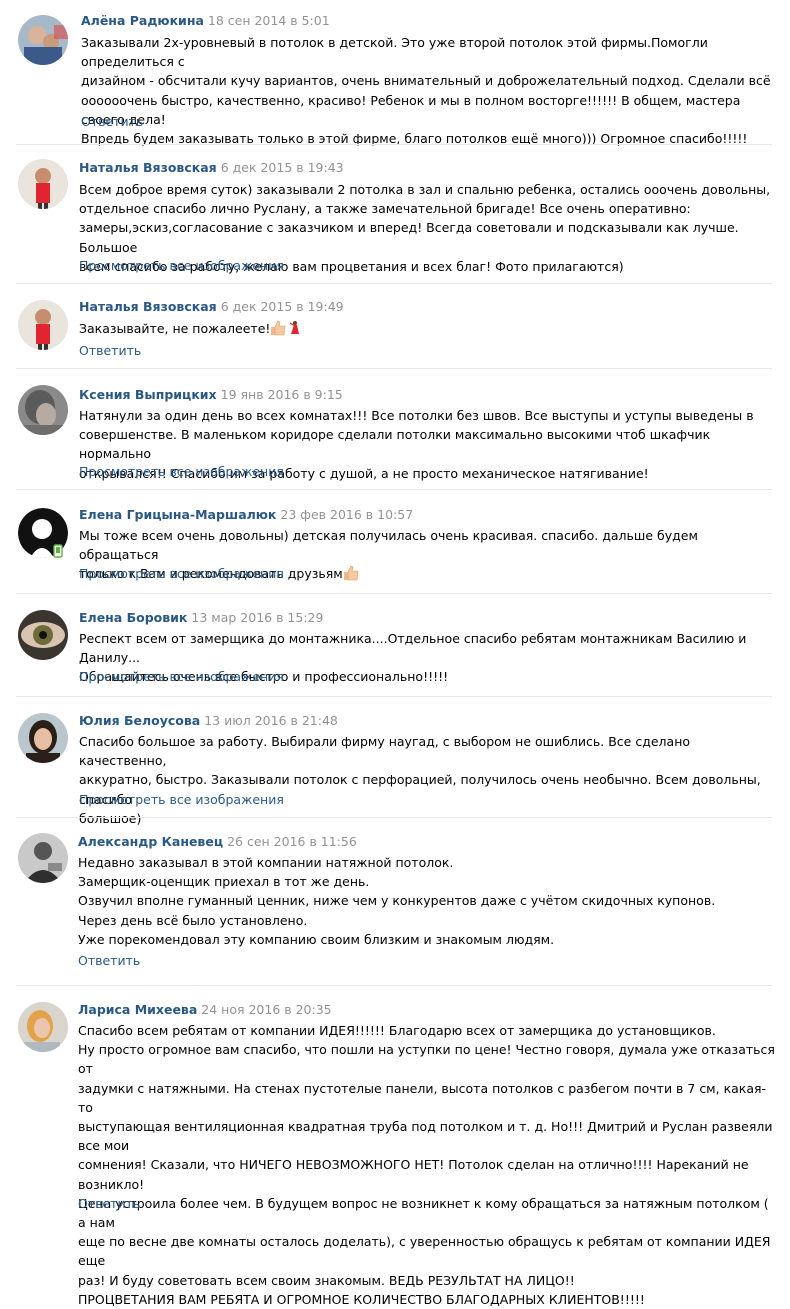  What do you see at coordinates (224, 882) in the screenshot?
I see `review-line: Замерщик-оценщик приехал в тот же день.` at bounding box center [224, 882].